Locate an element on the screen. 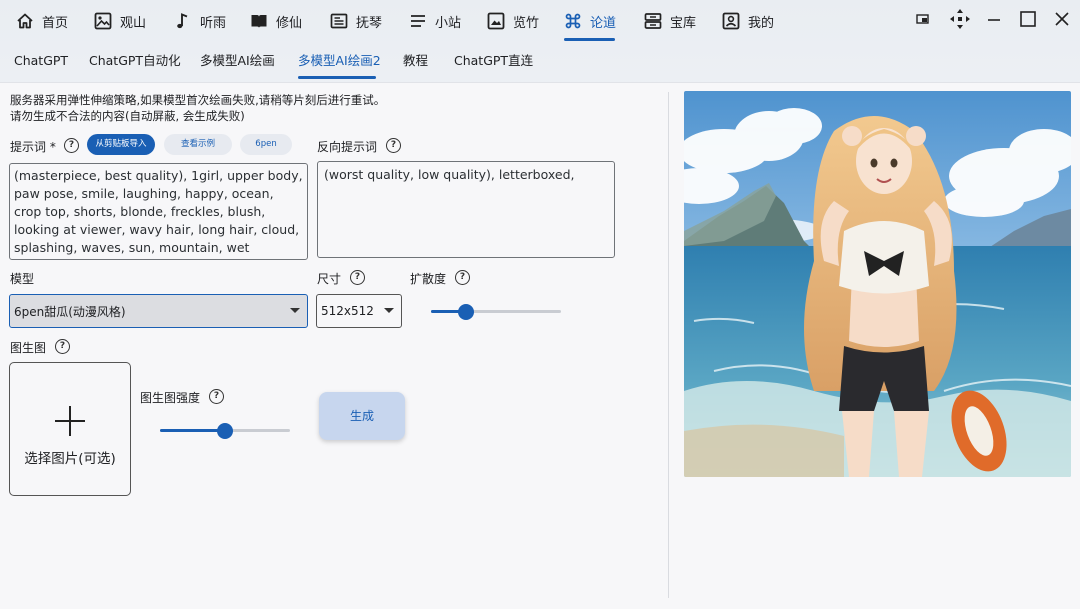 Image resolution: width=1080 pixels, height=609 pixels. nav-label: 览竹 is located at coordinates (526, 23).